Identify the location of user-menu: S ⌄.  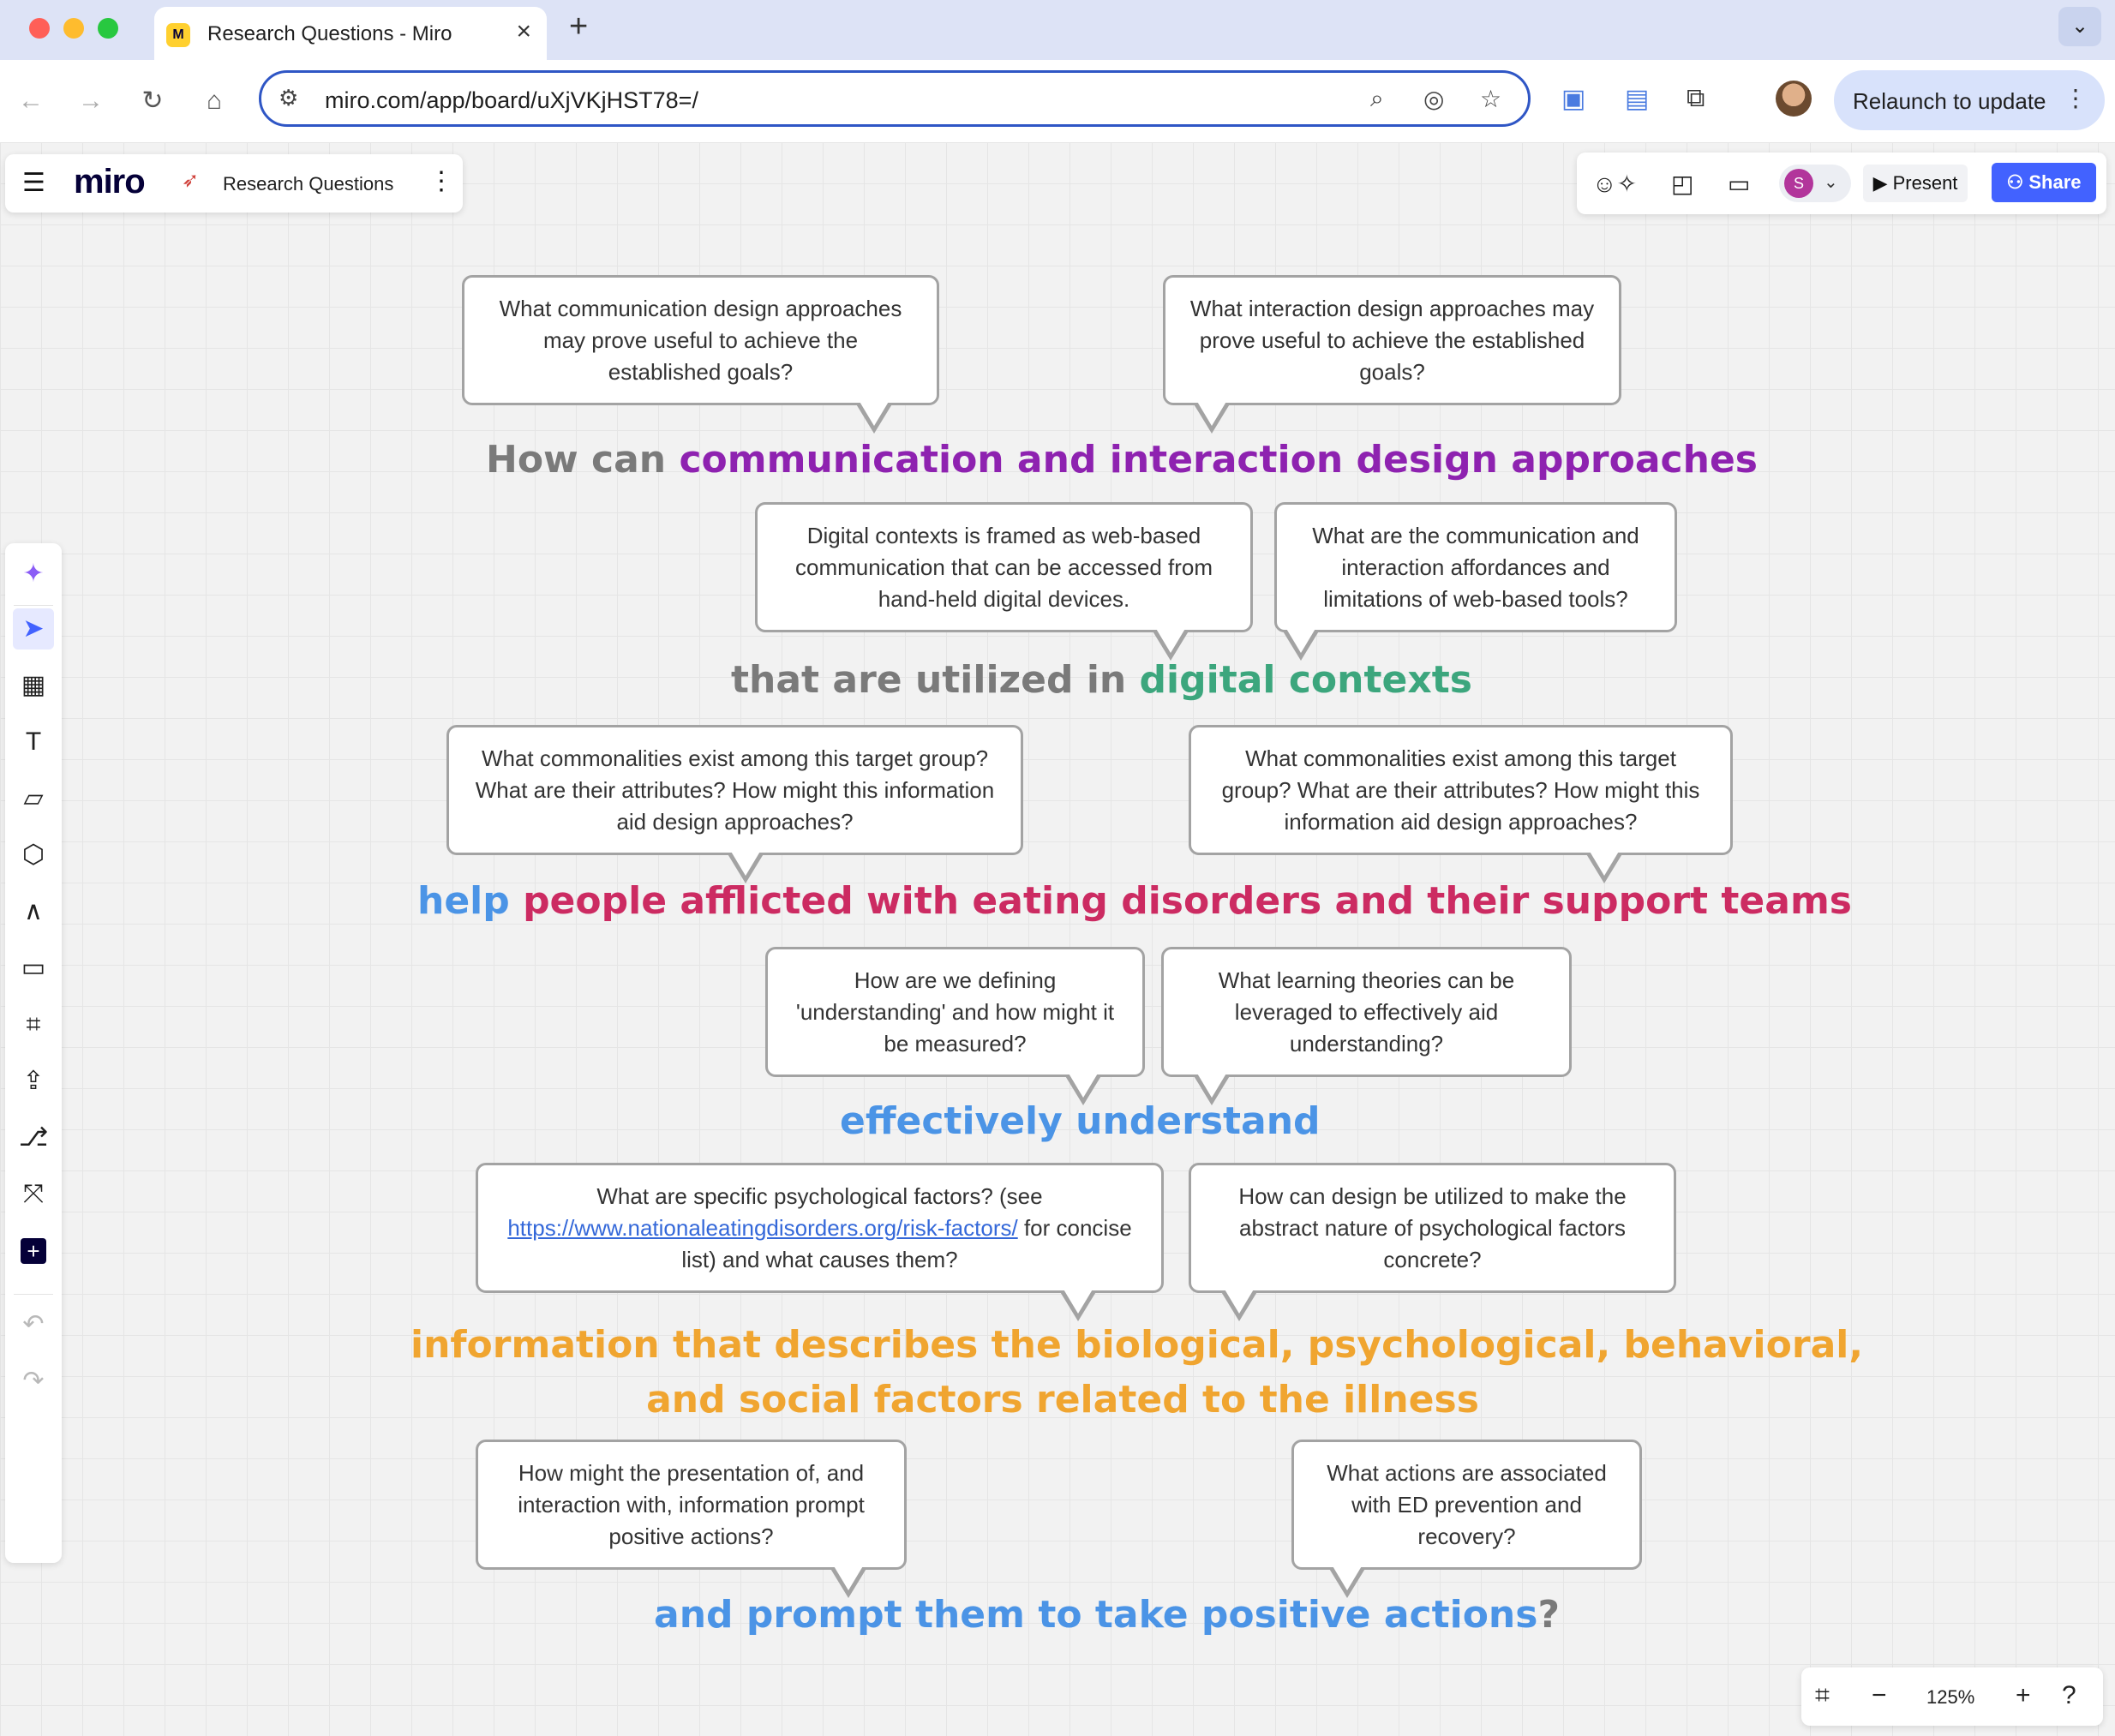
(1815, 183).